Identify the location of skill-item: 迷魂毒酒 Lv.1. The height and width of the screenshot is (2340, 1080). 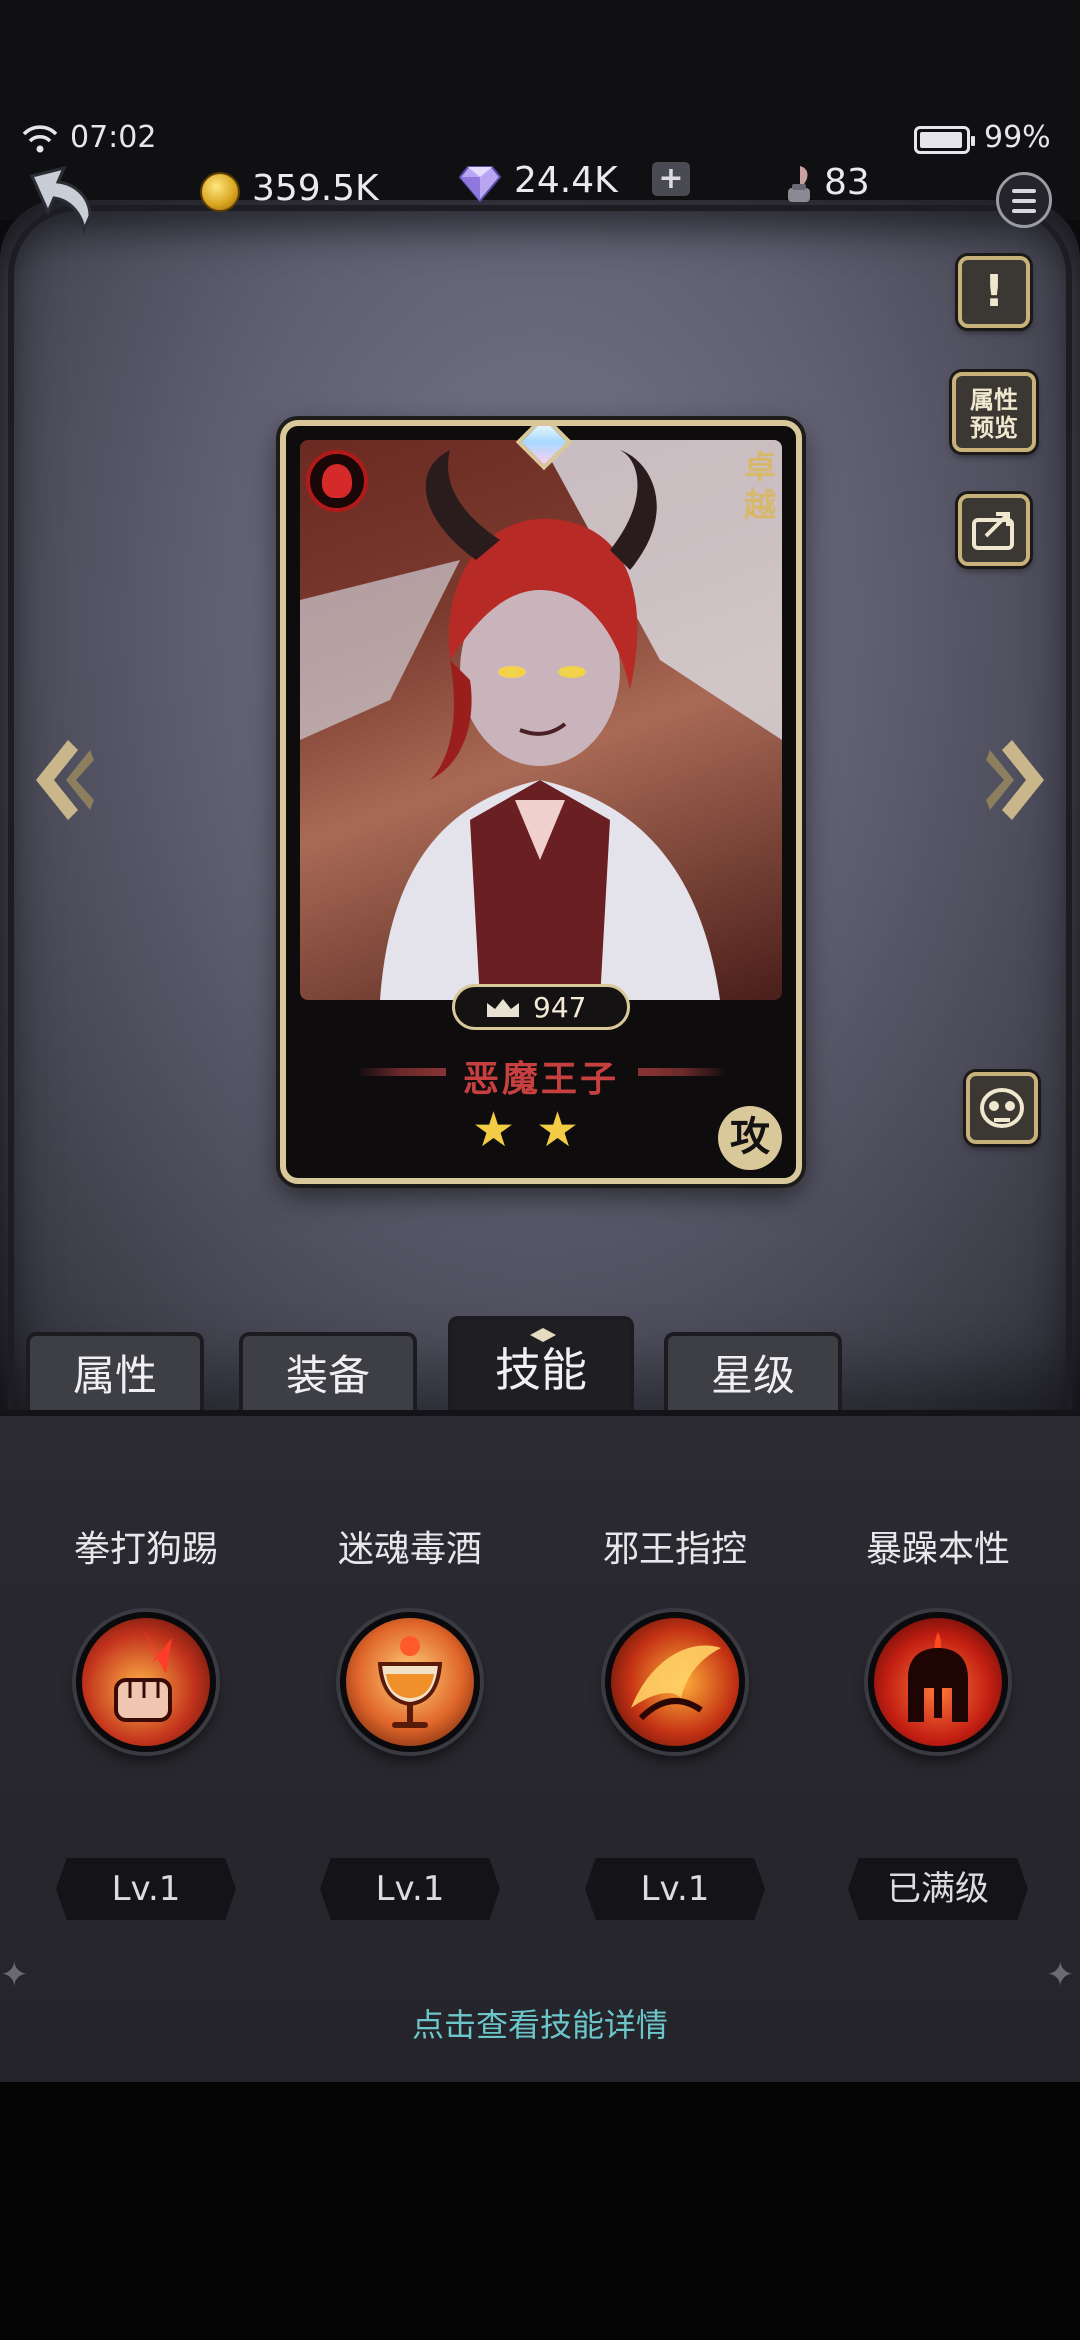
(410, 1720).